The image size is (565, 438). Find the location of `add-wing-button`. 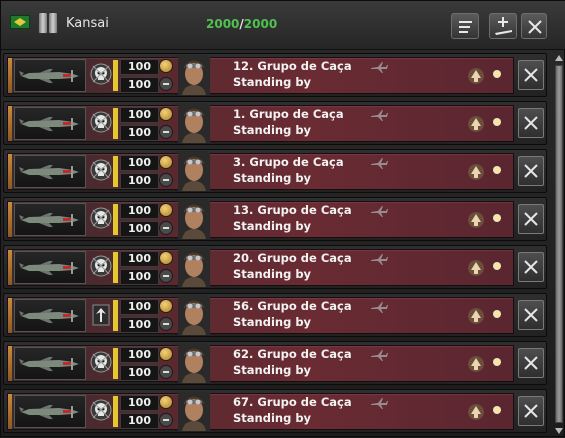

add-wing-button is located at coordinates (503, 26).